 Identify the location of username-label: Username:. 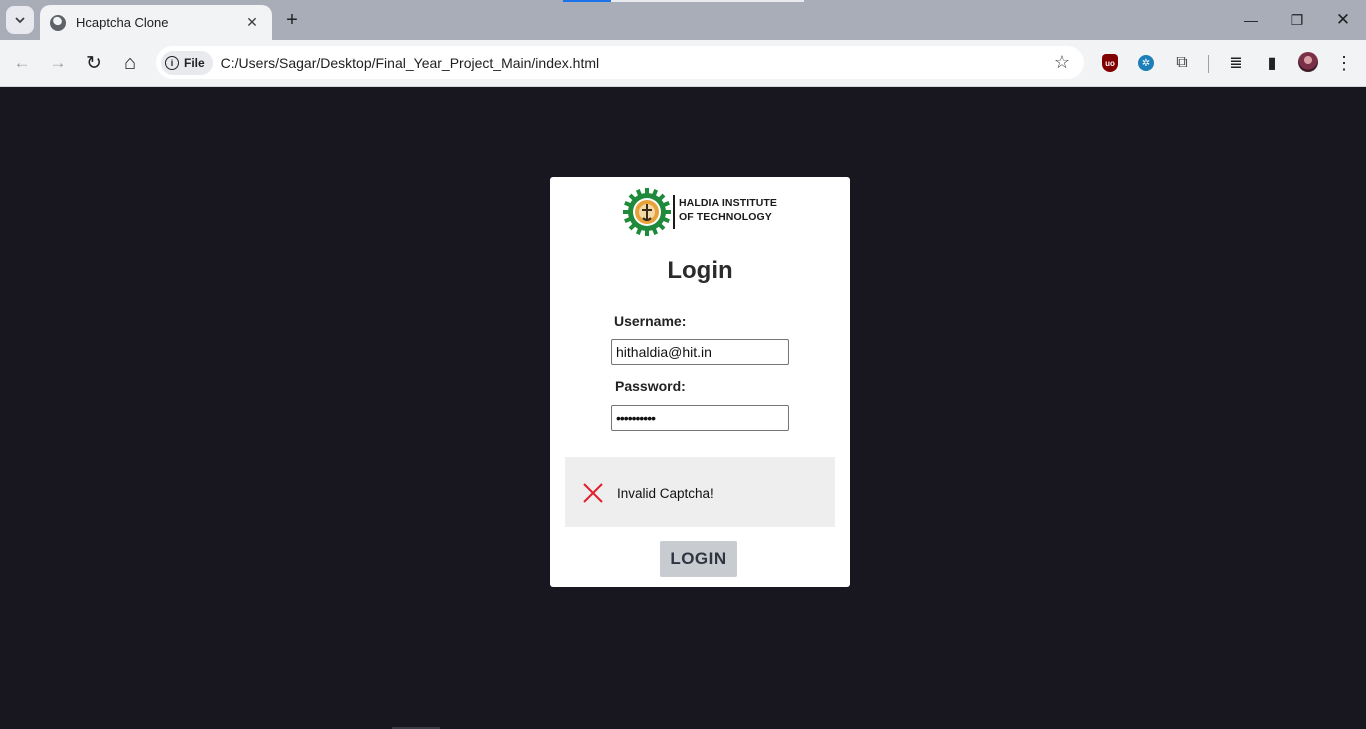
(650, 321).